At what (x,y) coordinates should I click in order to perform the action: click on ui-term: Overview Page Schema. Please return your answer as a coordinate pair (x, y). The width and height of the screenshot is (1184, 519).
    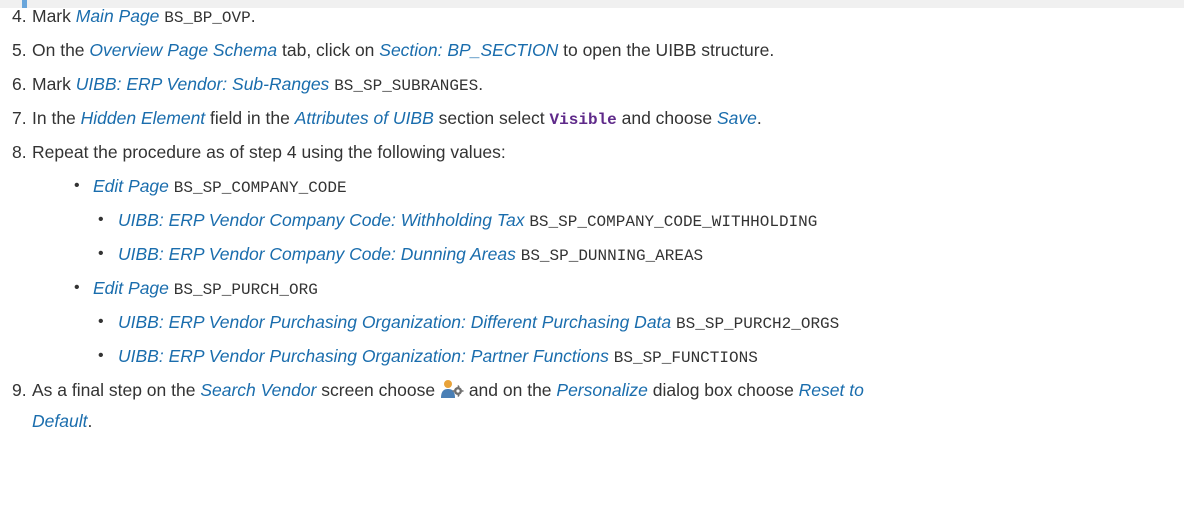
    Looking at the image, I should click on (183, 50).